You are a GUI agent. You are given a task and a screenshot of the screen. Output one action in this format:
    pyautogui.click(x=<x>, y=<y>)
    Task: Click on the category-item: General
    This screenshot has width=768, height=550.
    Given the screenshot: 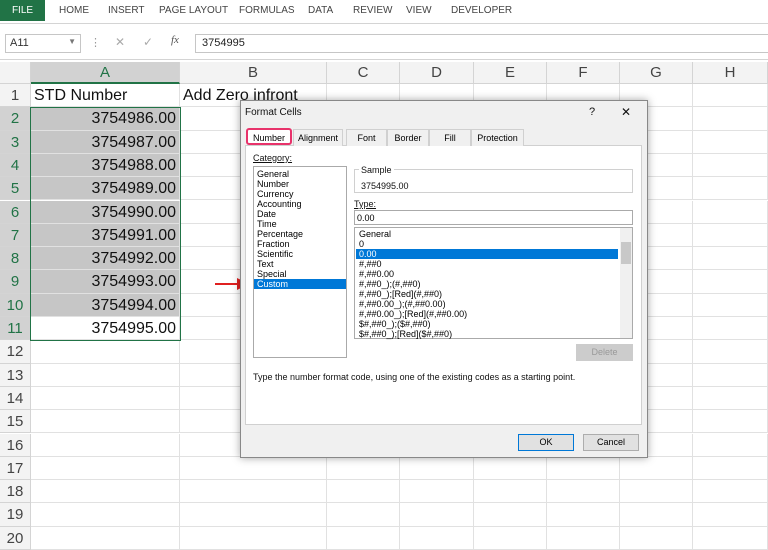 What is the action you would take?
    pyautogui.click(x=300, y=174)
    